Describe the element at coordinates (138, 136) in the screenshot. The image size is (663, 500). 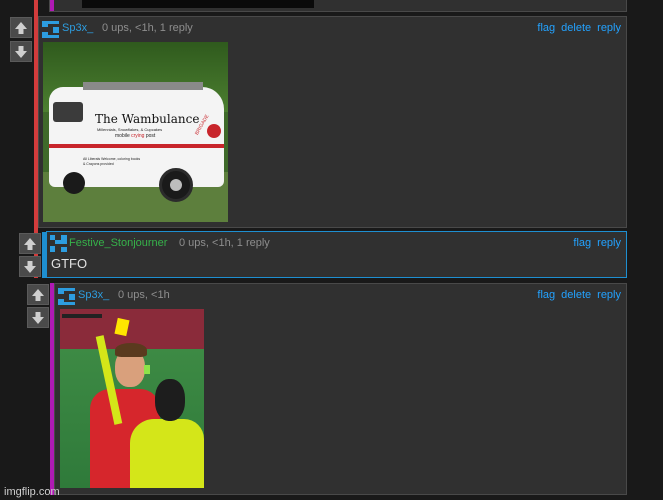
I see `van-tagline-crying: crying` at that location.